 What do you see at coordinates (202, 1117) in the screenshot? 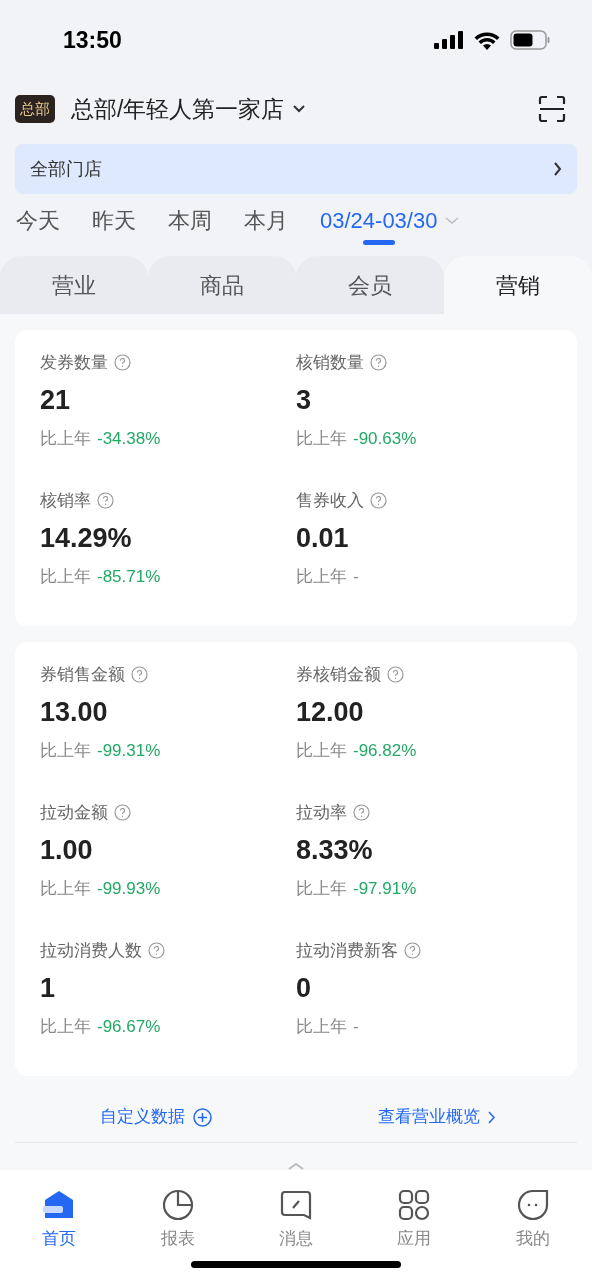
I see `plus-circle-icon` at bounding box center [202, 1117].